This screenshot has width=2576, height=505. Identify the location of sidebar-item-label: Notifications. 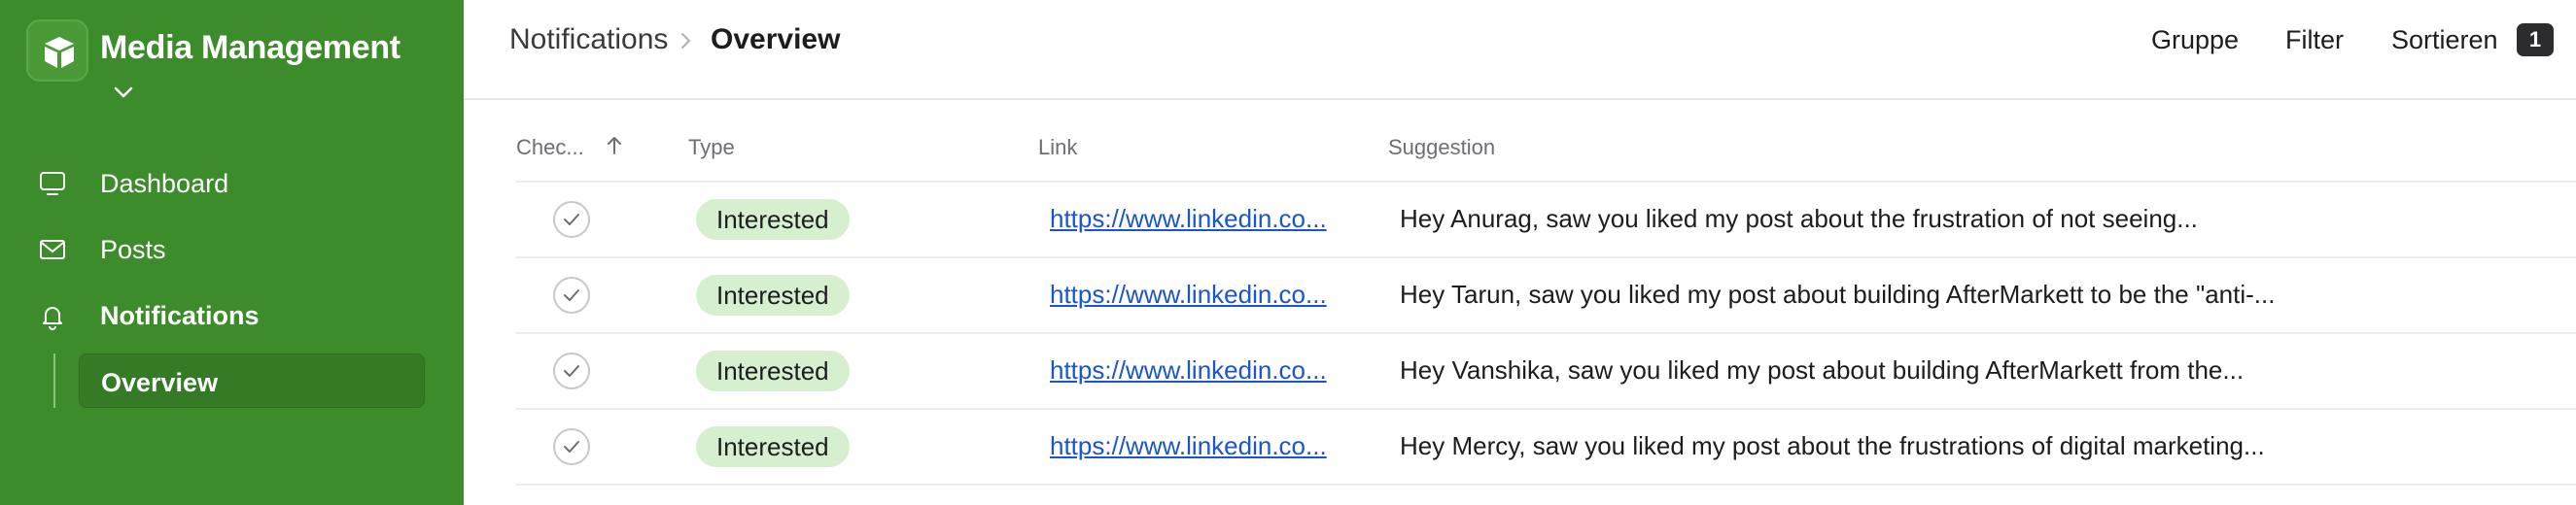
(180, 315).